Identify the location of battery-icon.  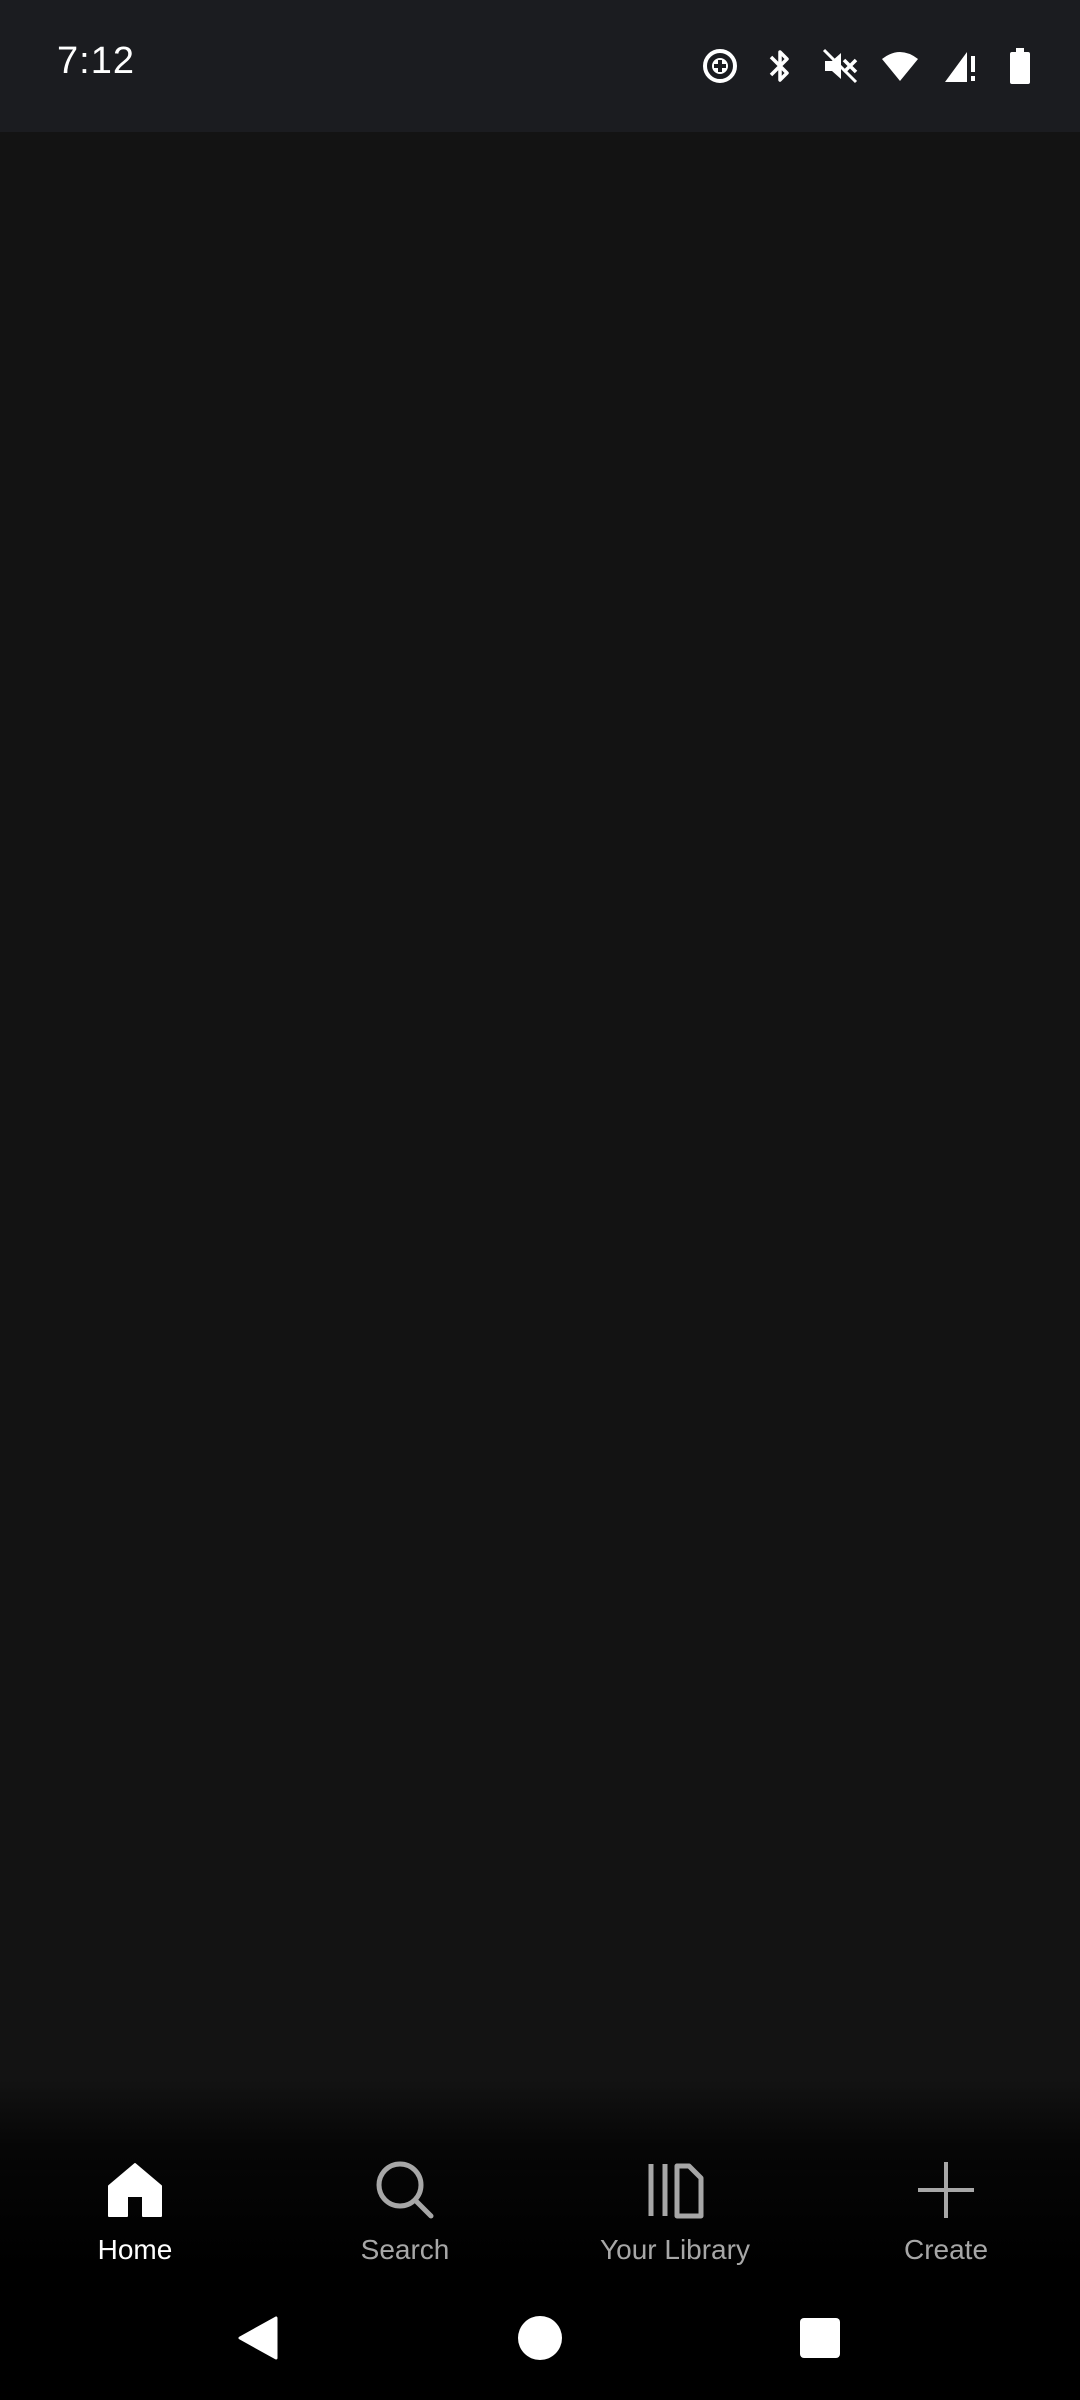
(1020, 66).